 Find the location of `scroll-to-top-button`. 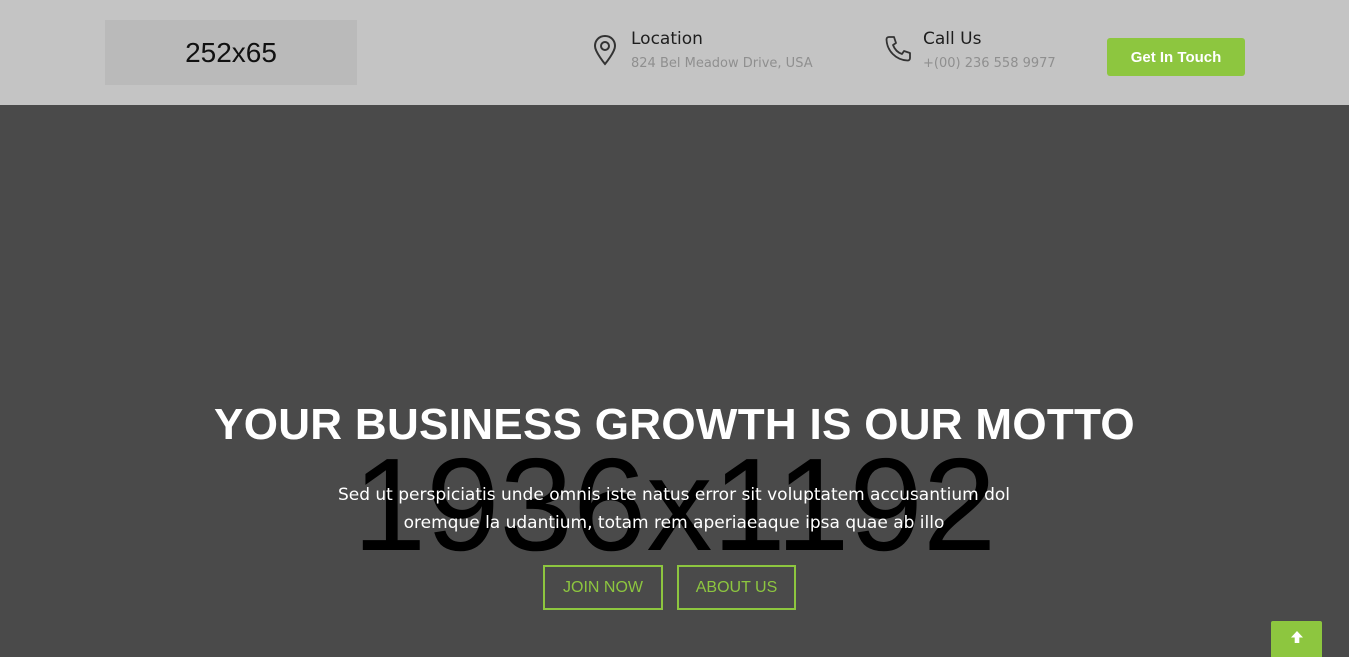

scroll-to-top-button is located at coordinates (1296, 639).